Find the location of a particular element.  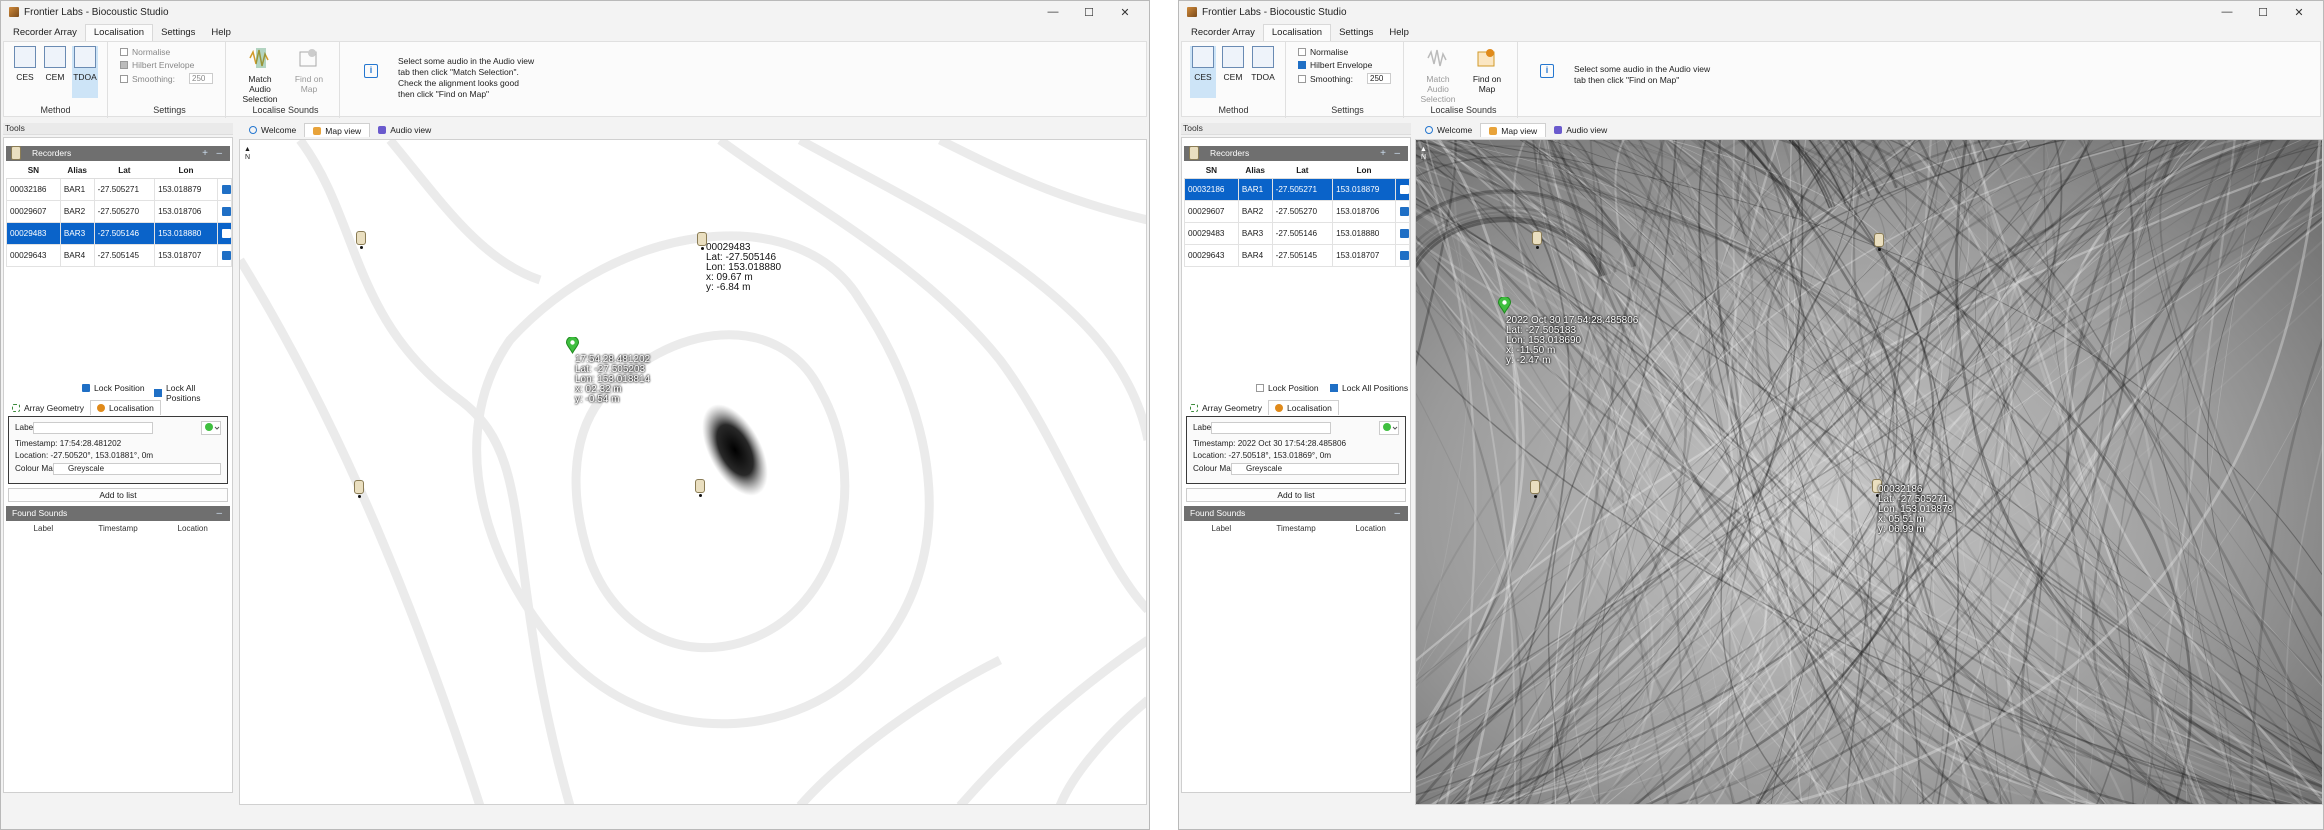

cell-lat: -27.505271 is located at coordinates (1302, 189).